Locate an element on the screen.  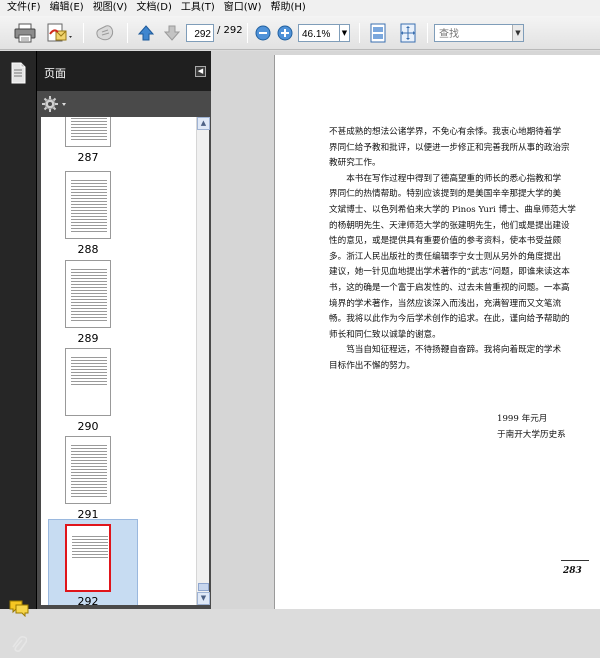
zoom-out-button is located at coordinates (263, 33).